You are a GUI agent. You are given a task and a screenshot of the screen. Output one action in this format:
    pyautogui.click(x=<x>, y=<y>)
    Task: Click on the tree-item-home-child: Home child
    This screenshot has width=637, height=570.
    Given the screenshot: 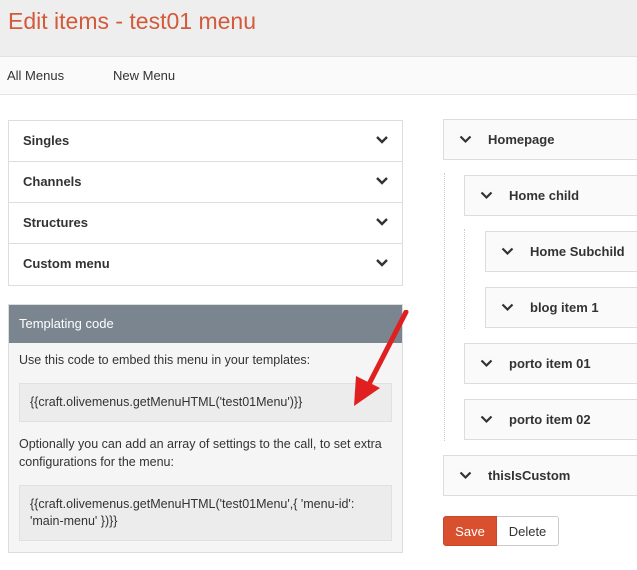 What is the action you would take?
    pyautogui.click(x=550, y=195)
    